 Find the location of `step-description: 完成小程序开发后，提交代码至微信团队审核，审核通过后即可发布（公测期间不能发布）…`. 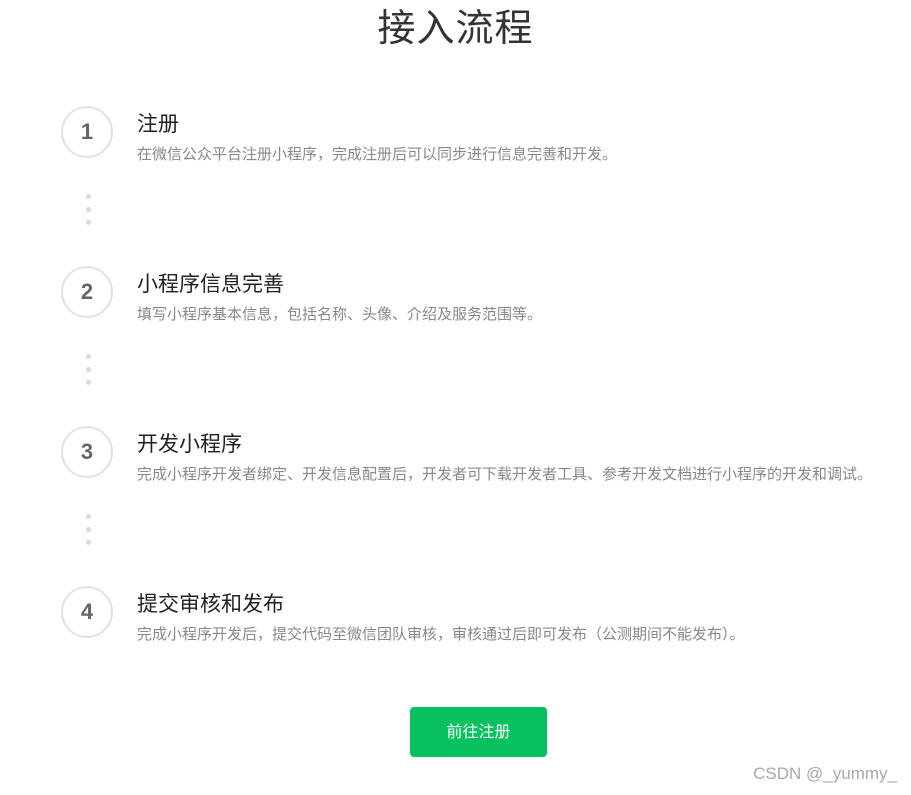

step-description: 完成小程序开发后，提交代码至微信团队审核，审核通过后即可发布（公测期间不能发布）… is located at coordinates (441, 634).